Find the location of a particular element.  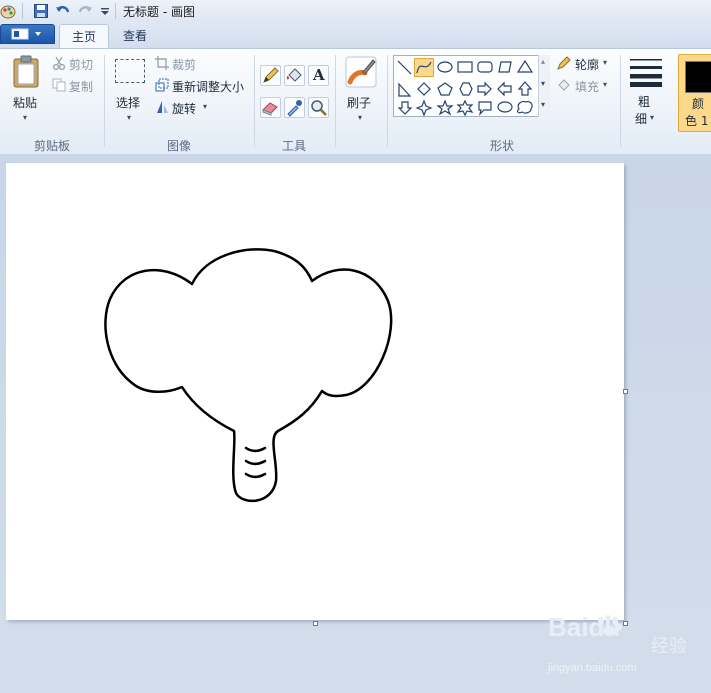

color-picker-tool-button is located at coordinates (294, 107).